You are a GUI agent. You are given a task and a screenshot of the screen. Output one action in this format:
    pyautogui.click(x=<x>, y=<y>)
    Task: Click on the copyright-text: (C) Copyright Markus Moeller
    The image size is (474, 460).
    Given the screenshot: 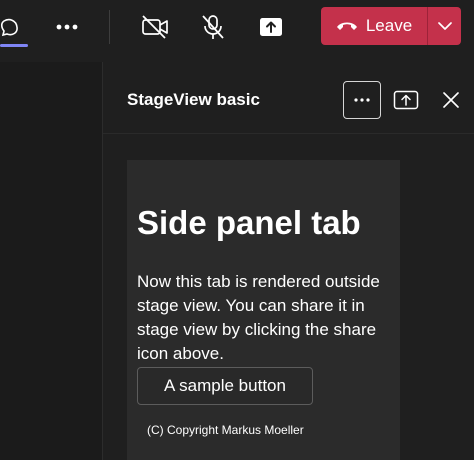 What is the action you would take?
    pyautogui.click(x=225, y=430)
    